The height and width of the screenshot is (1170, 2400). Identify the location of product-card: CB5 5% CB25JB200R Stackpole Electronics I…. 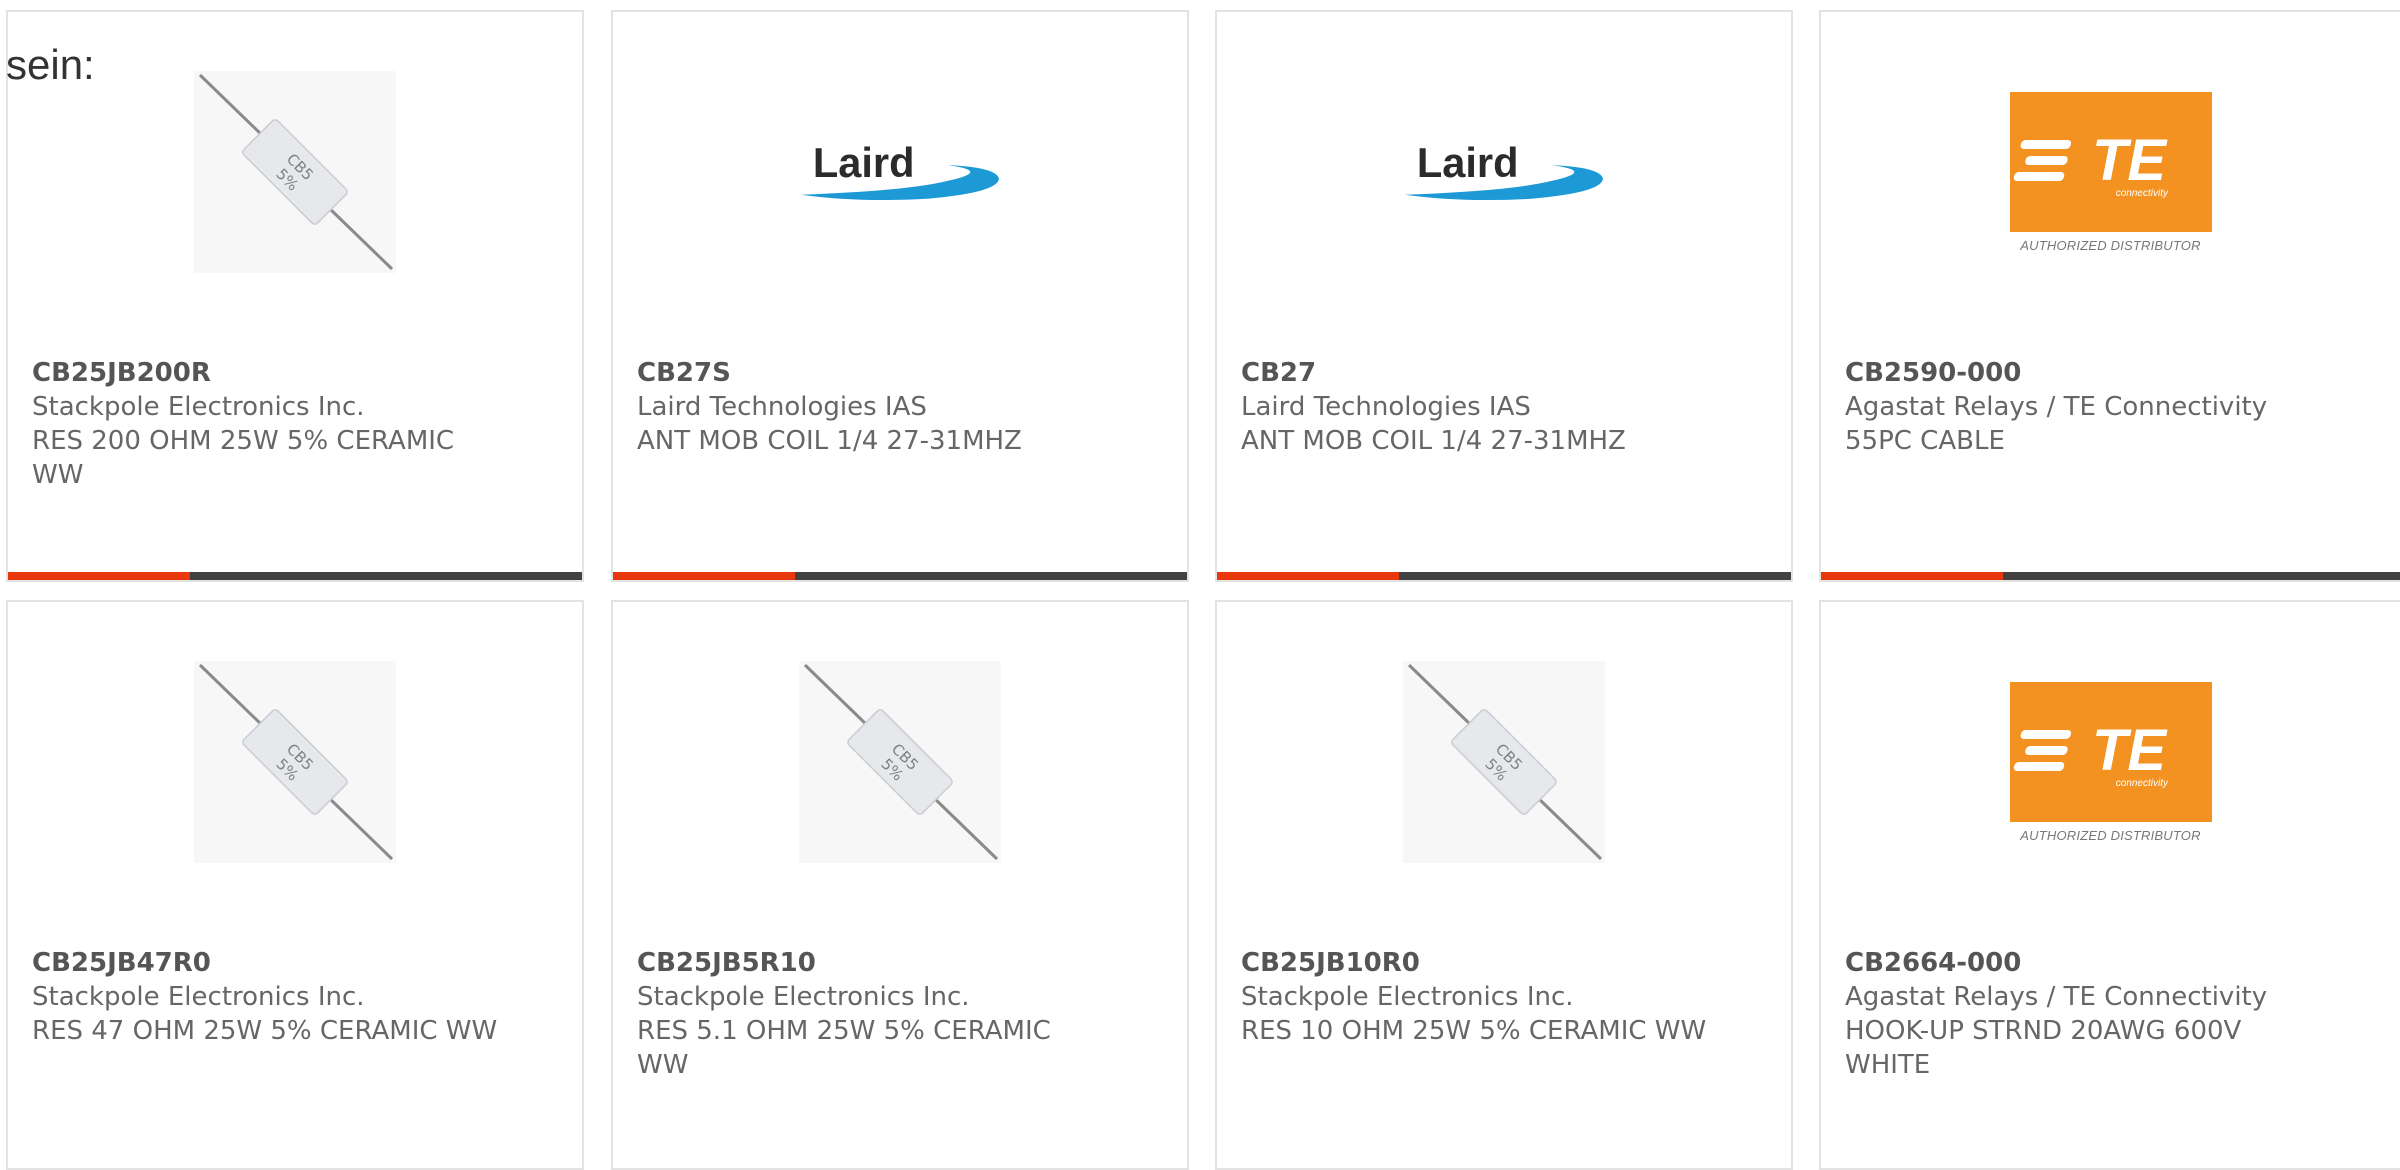
(295, 296).